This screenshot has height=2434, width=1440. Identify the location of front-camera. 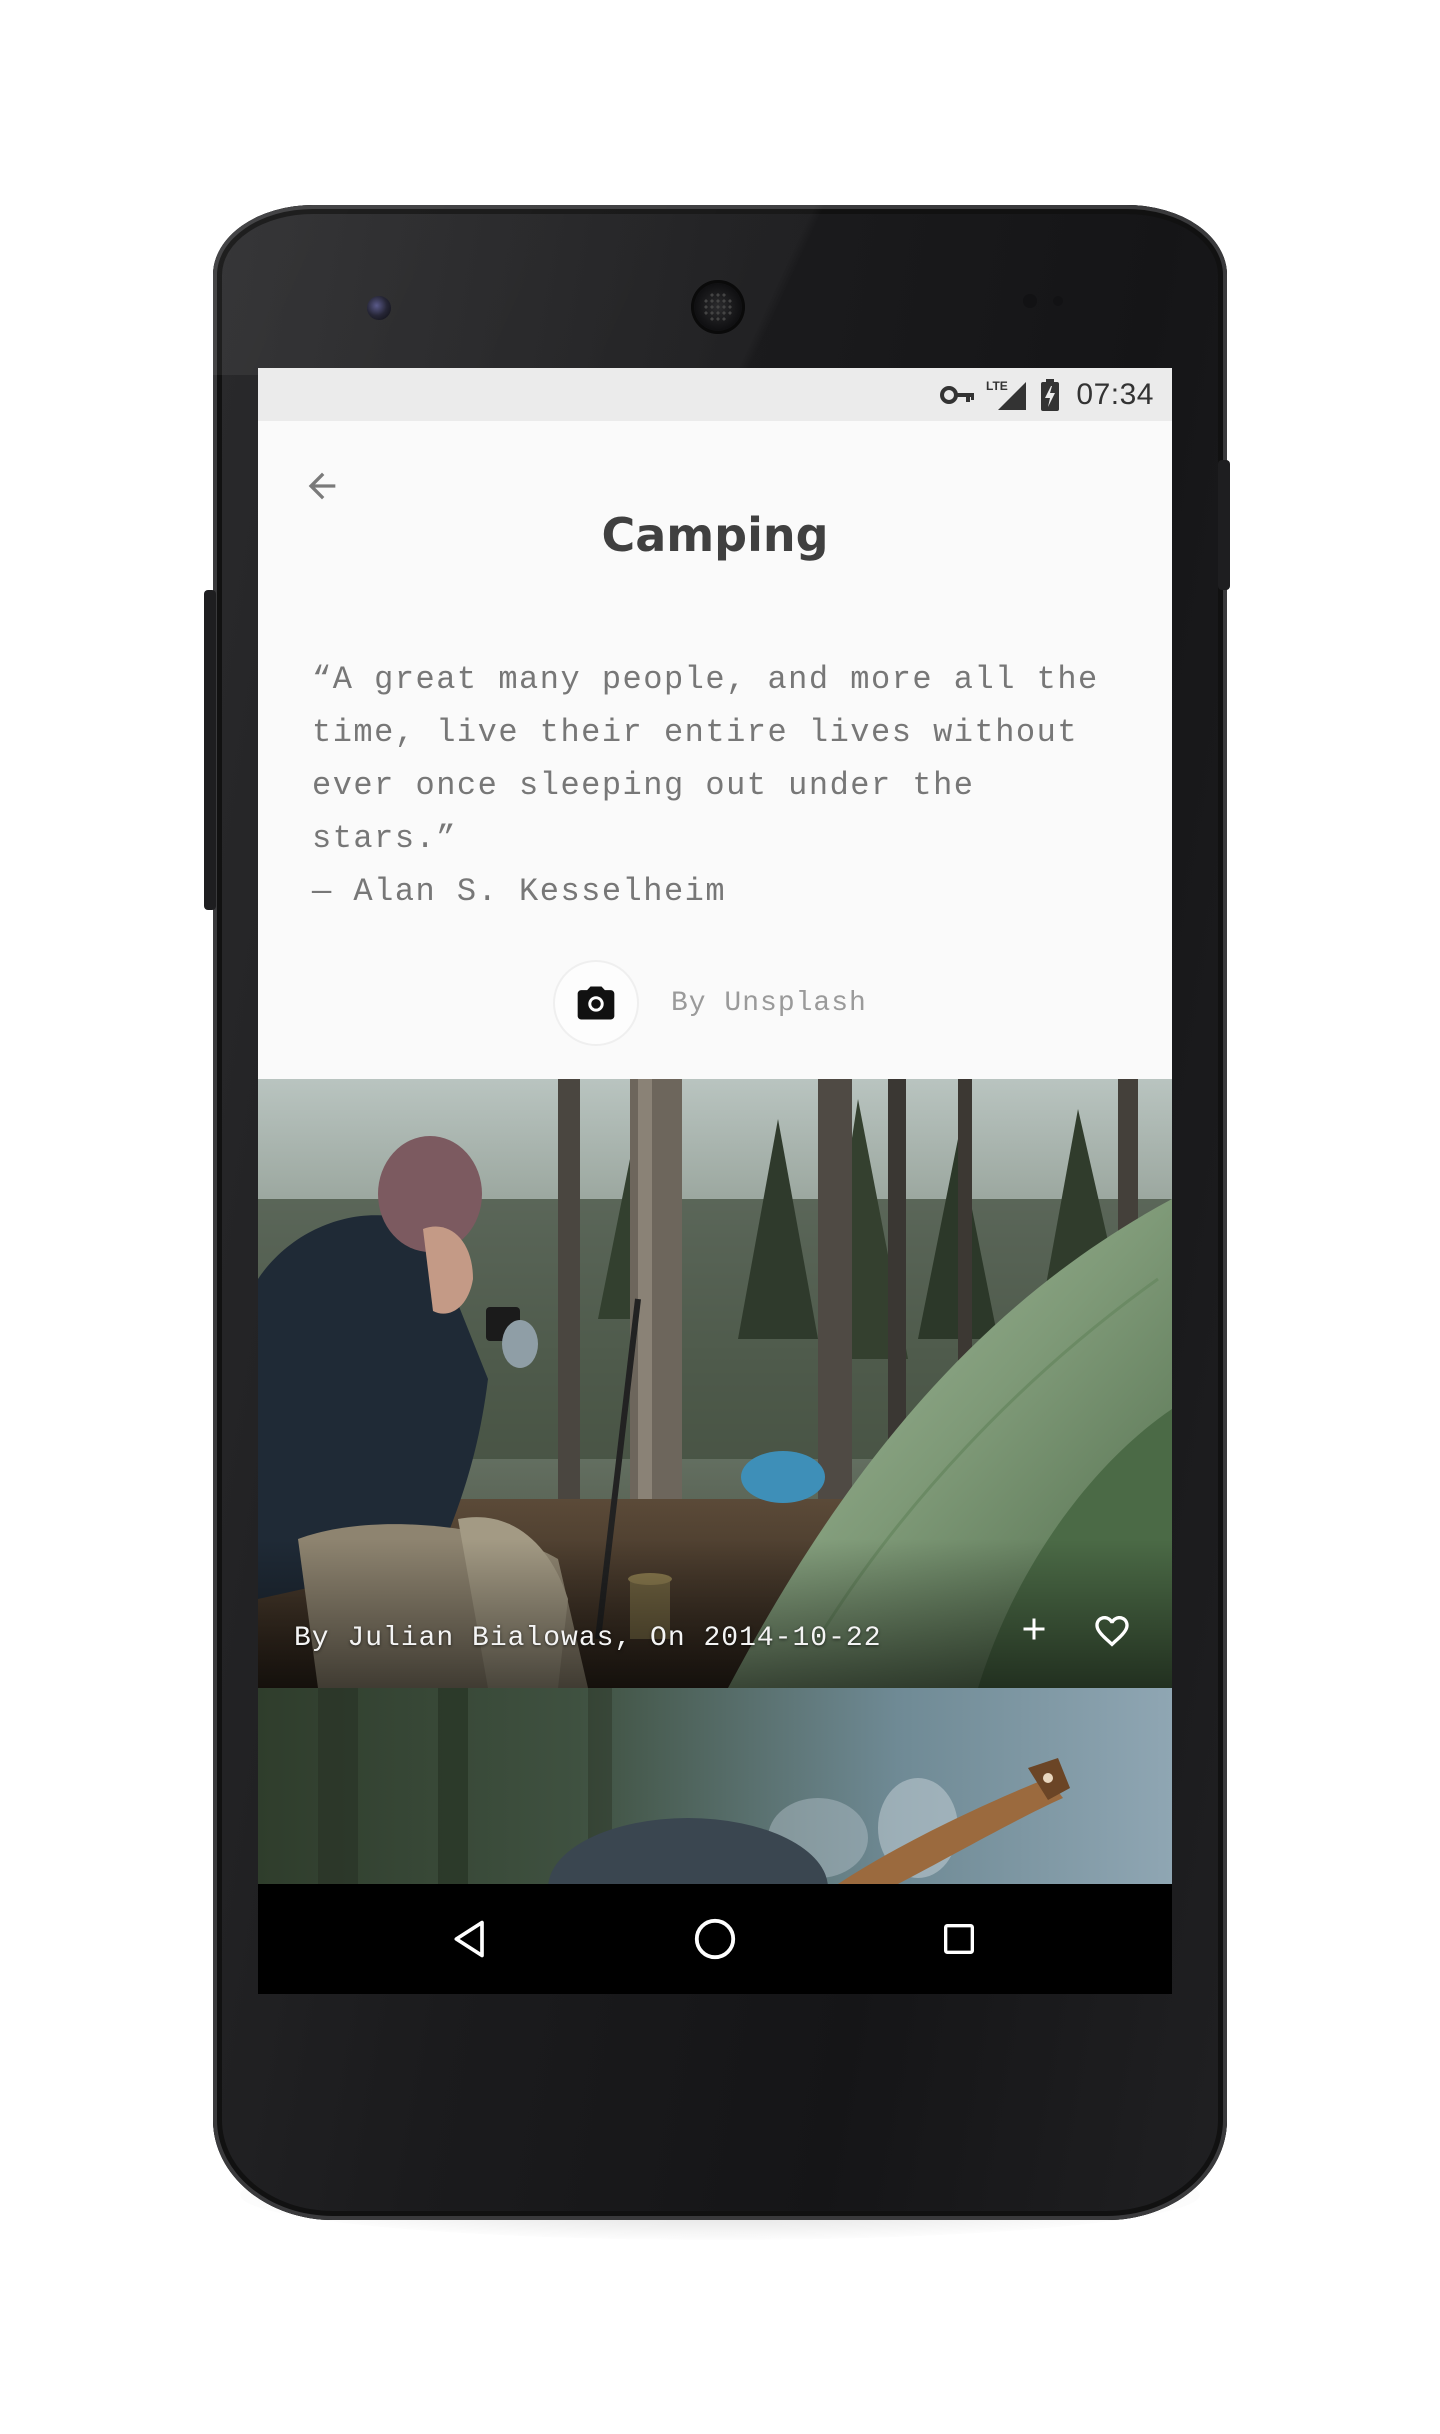
(379, 308).